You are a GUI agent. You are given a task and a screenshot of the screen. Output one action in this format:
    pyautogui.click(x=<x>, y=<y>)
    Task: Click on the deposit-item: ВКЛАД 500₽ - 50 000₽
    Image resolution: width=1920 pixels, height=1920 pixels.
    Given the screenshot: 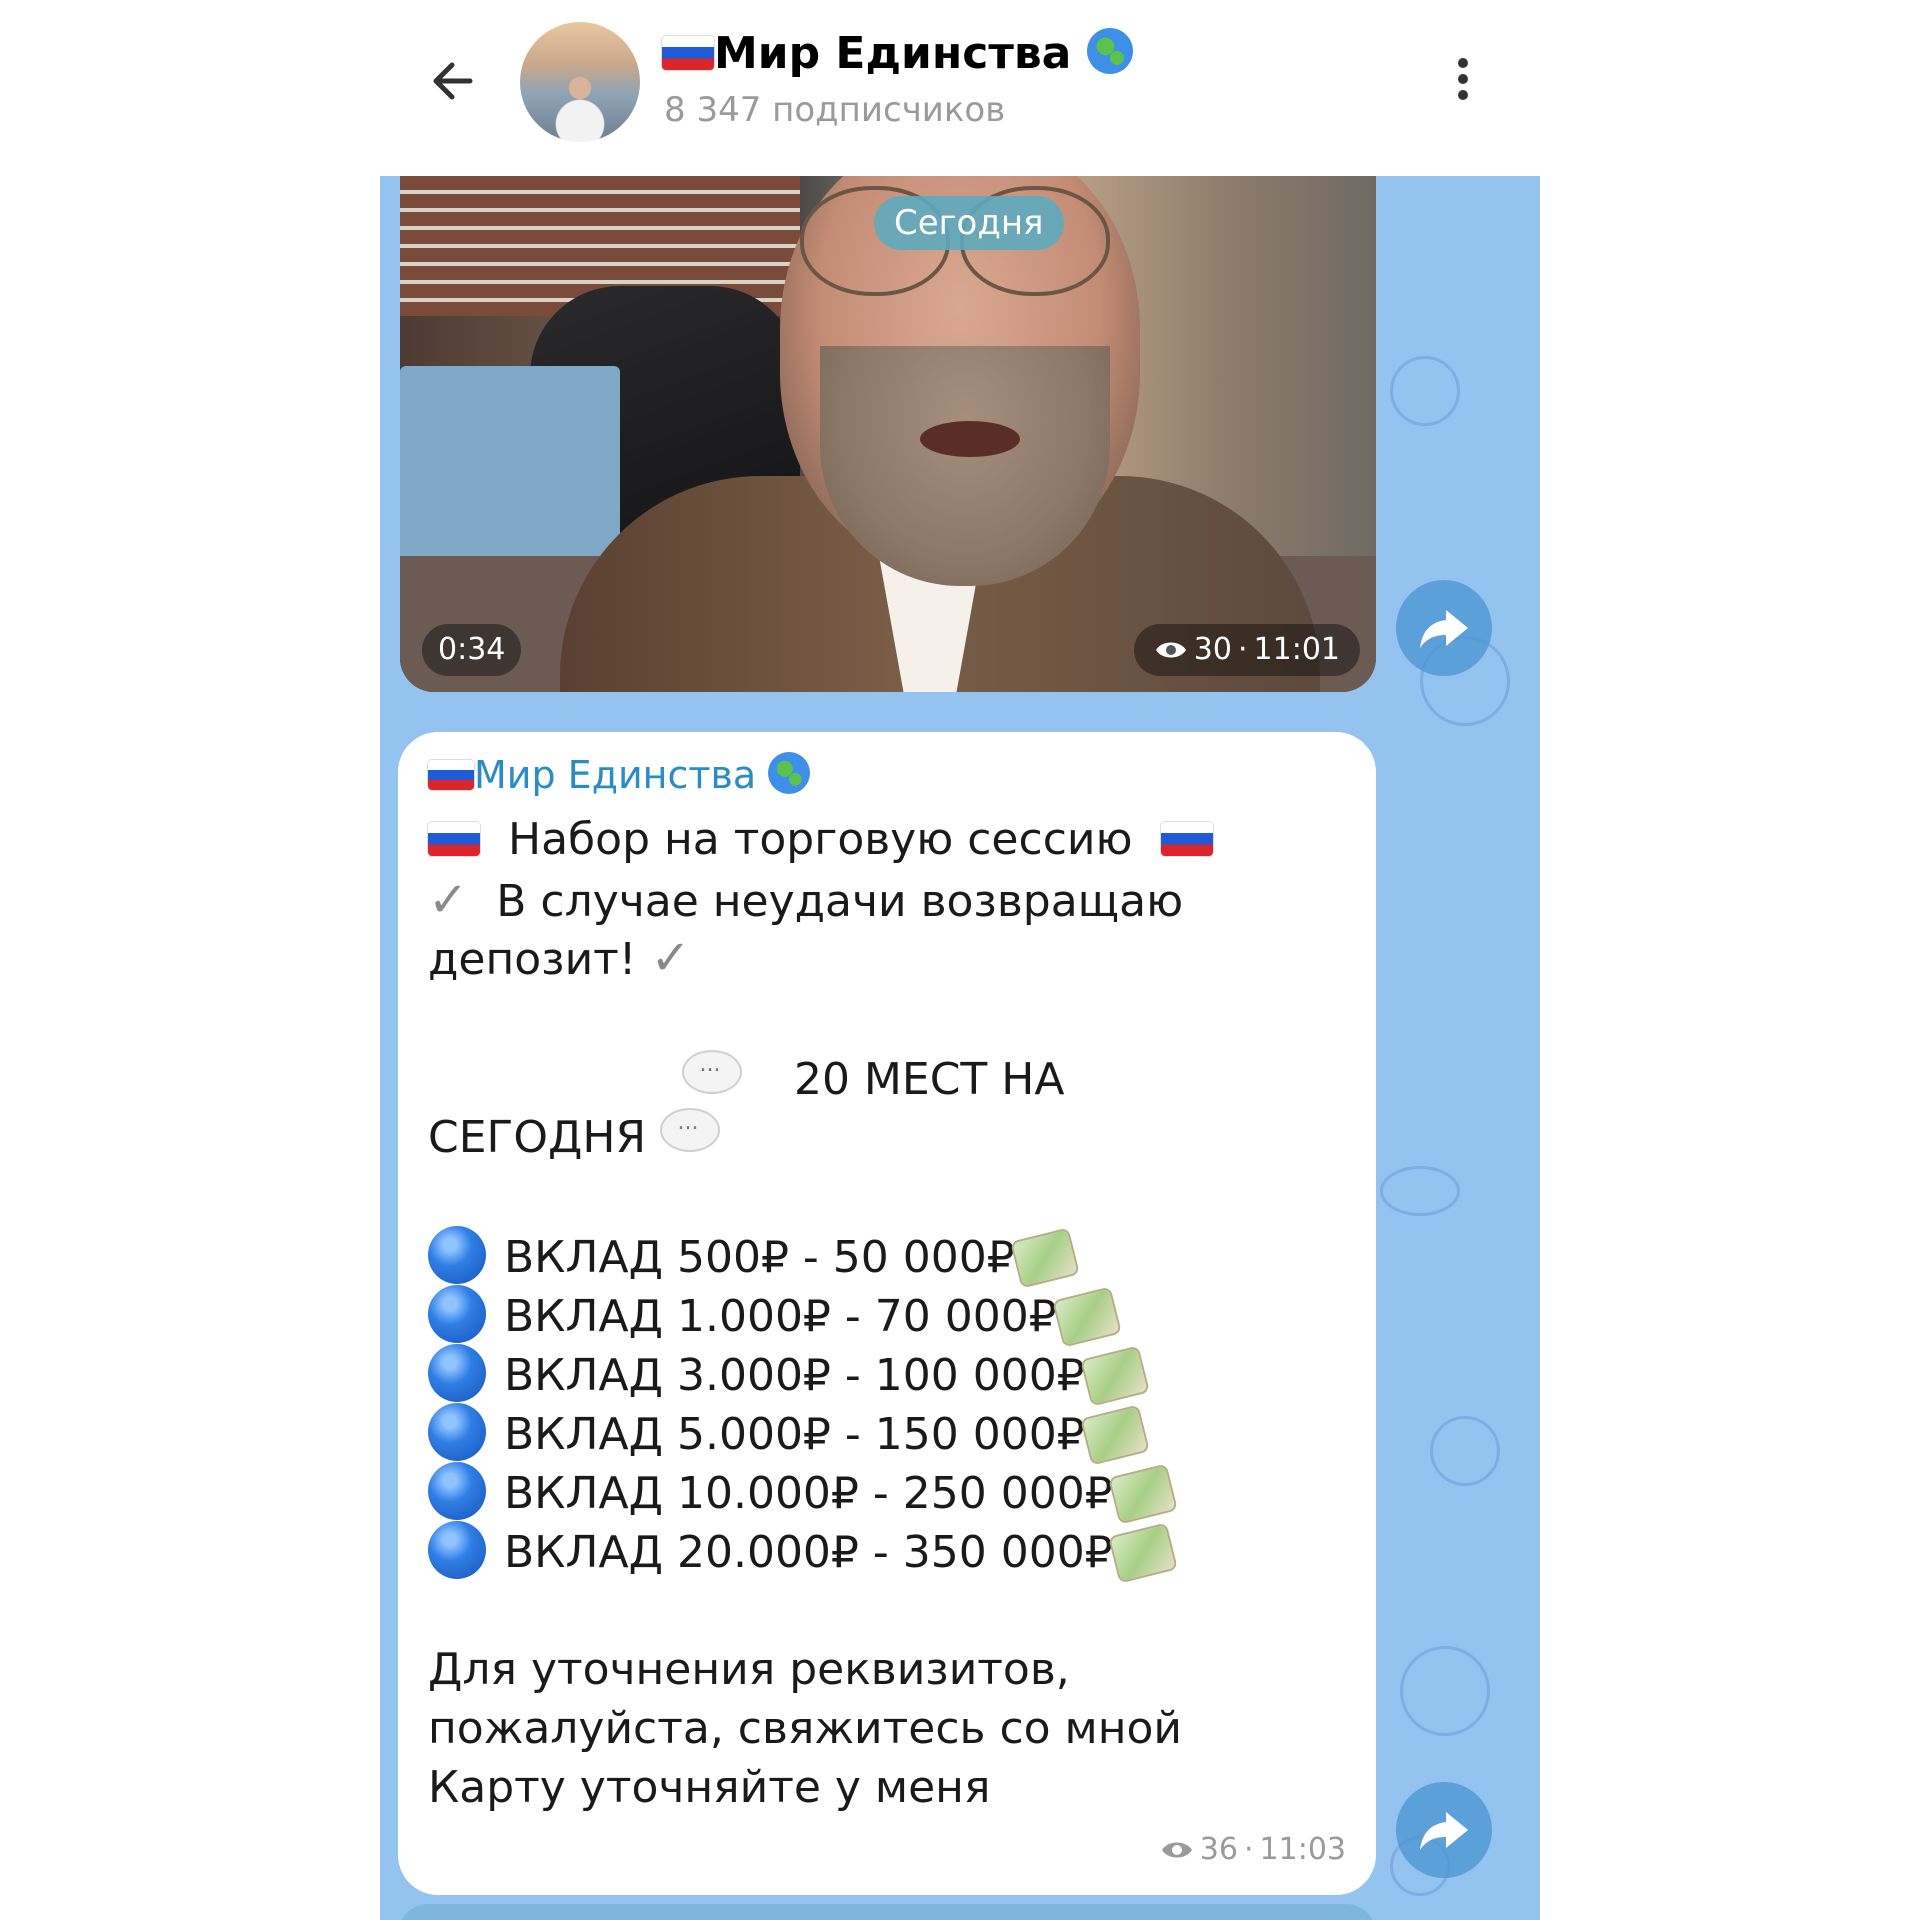 What is the action you would take?
    pyautogui.click(x=753, y=1256)
    